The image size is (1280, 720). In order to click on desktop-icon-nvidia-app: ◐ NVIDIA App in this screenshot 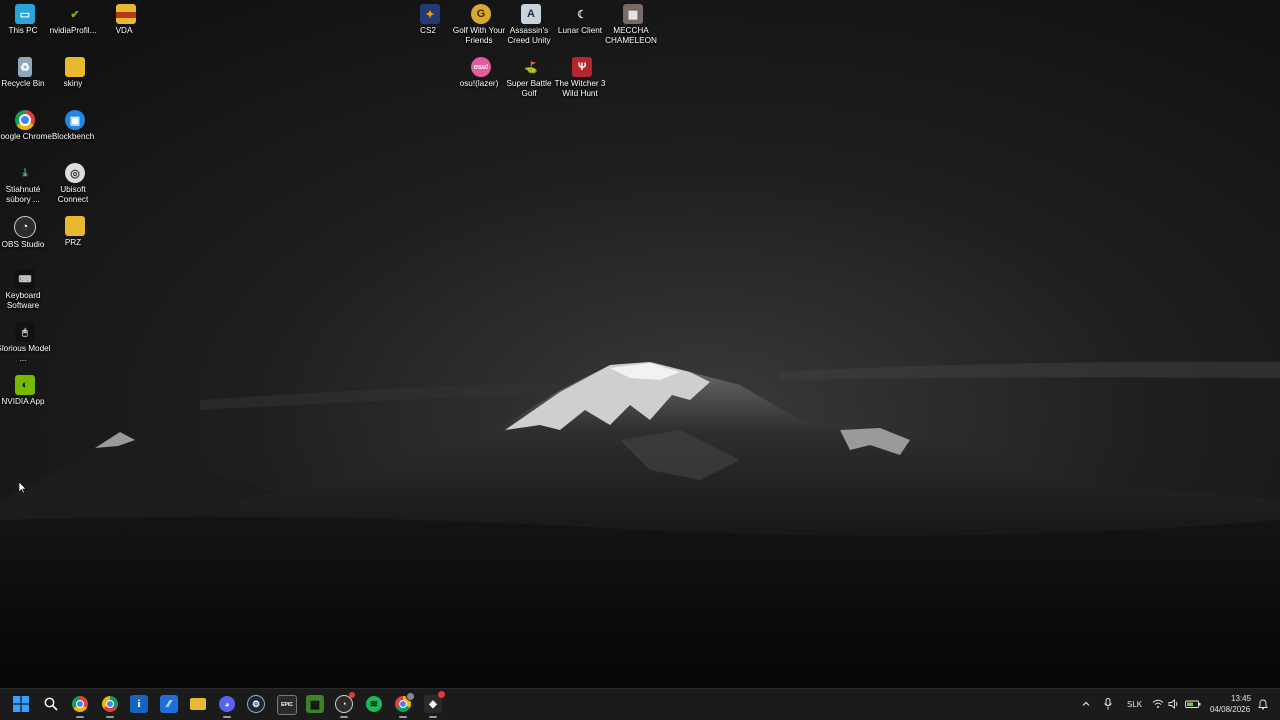, I will do `click(25, 389)`.